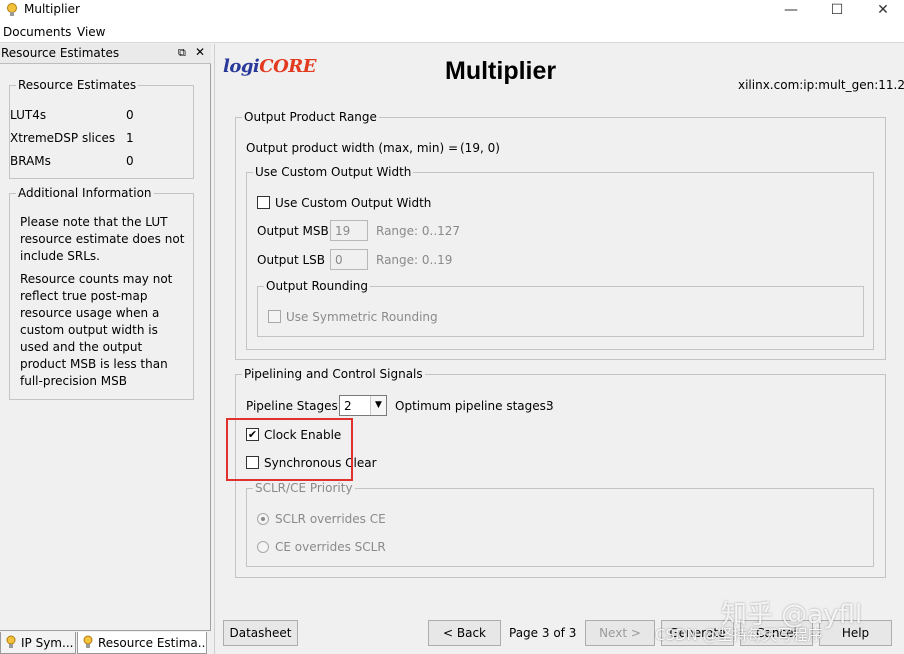  What do you see at coordinates (543, 633) in the screenshot?
I see `page-indicator: Page 3 of 3` at bounding box center [543, 633].